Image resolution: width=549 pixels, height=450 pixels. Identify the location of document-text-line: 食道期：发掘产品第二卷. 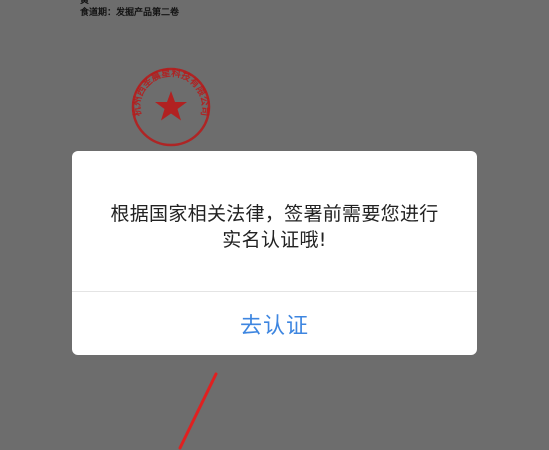
(130, 13).